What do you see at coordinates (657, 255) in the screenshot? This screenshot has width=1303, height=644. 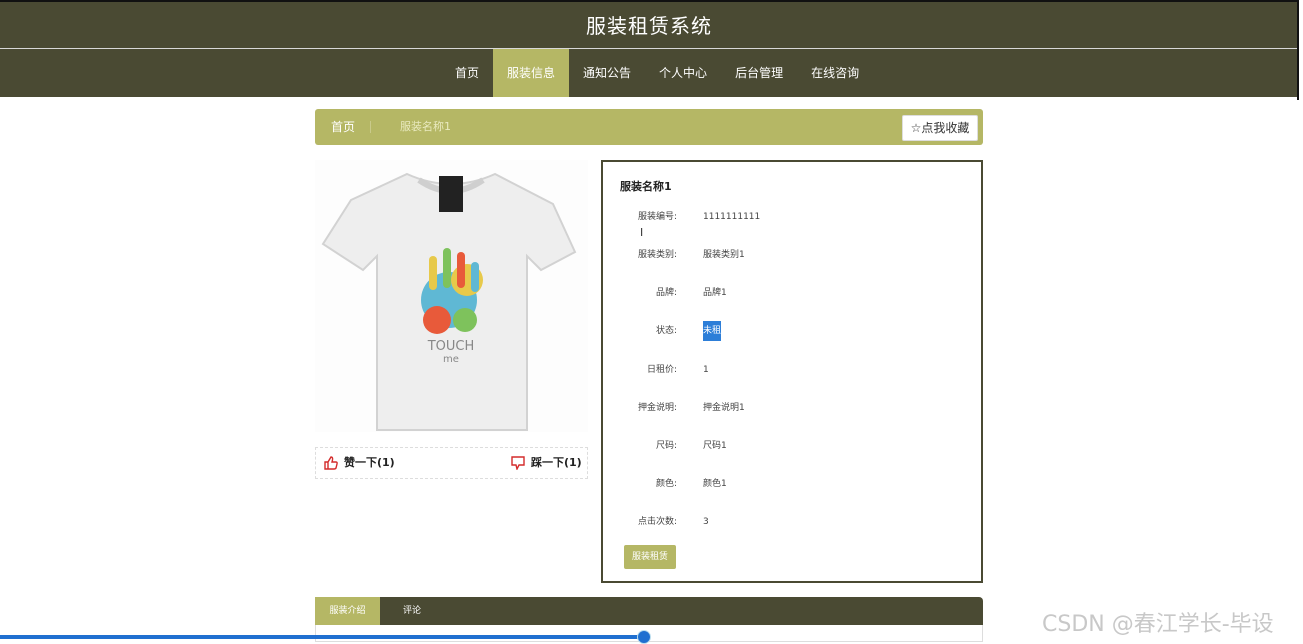 I see `field-label: 服装类别:` at bounding box center [657, 255].